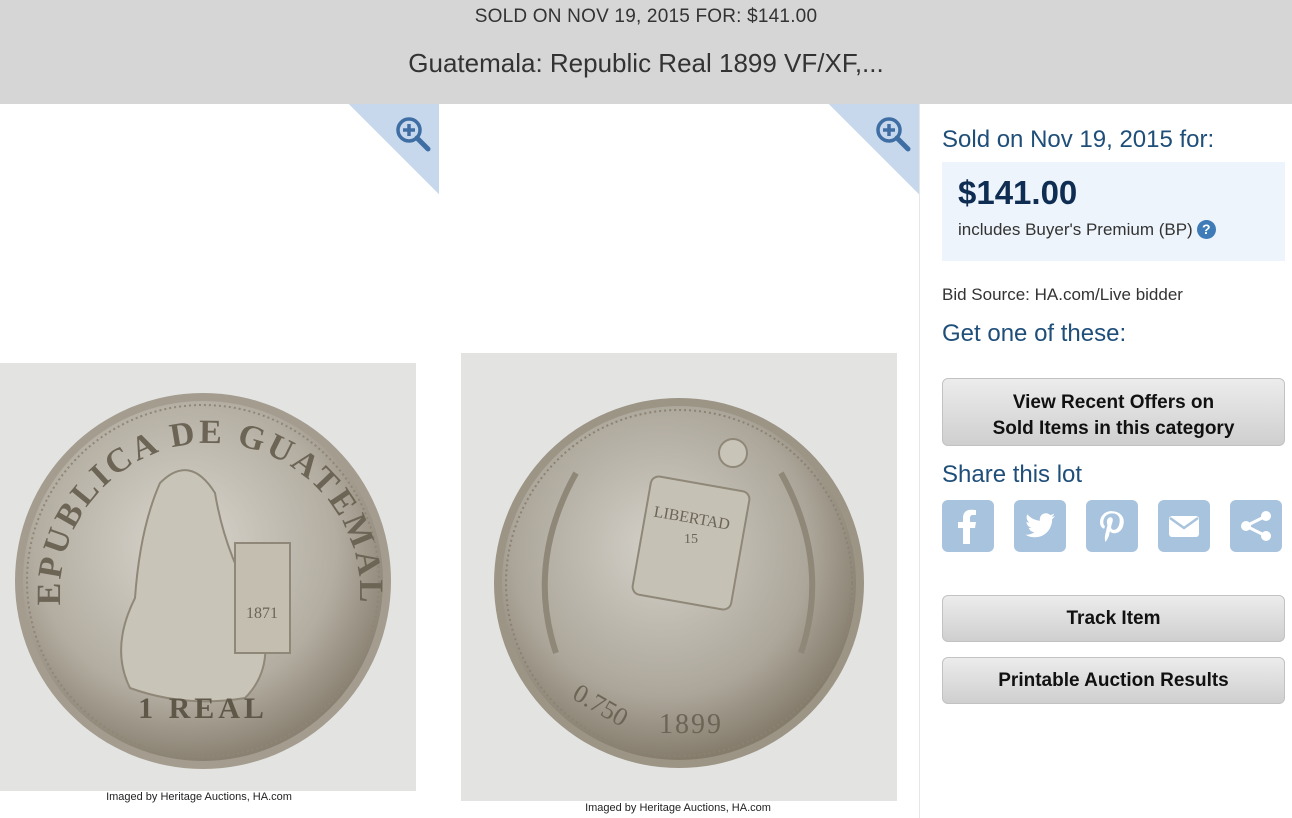 This screenshot has width=1292, height=818. I want to click on email-icon, so click(1184, 526).